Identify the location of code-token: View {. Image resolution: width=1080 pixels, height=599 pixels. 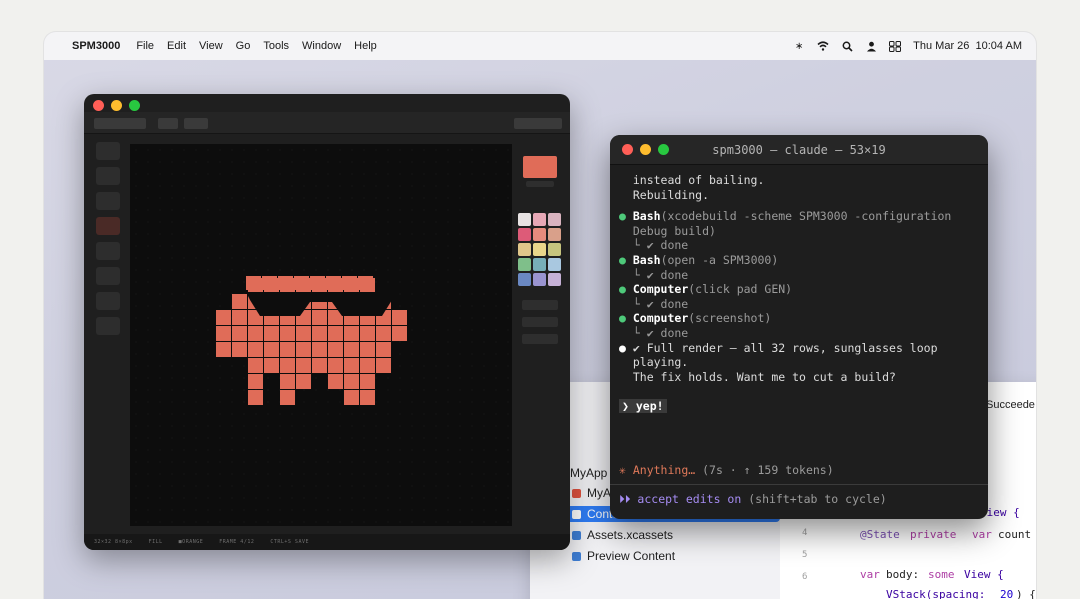
(984, 574).